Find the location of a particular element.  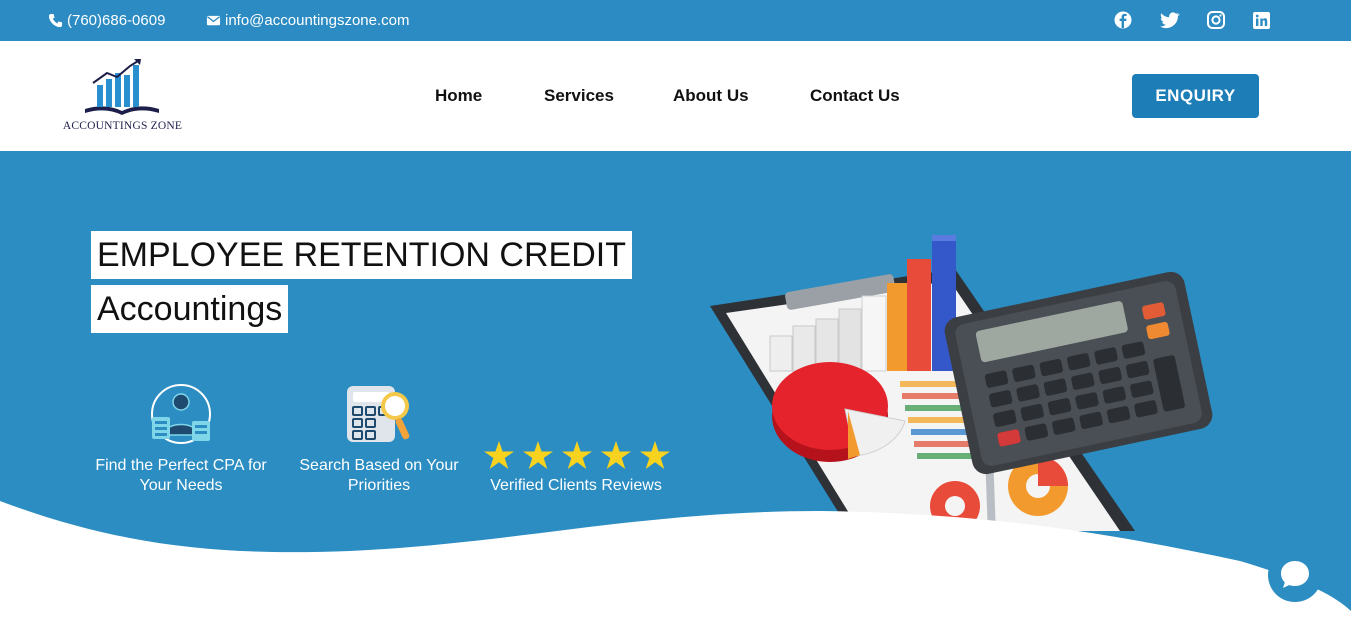

phone-number: (760)686-0609 is located at coordinates (116, 20).